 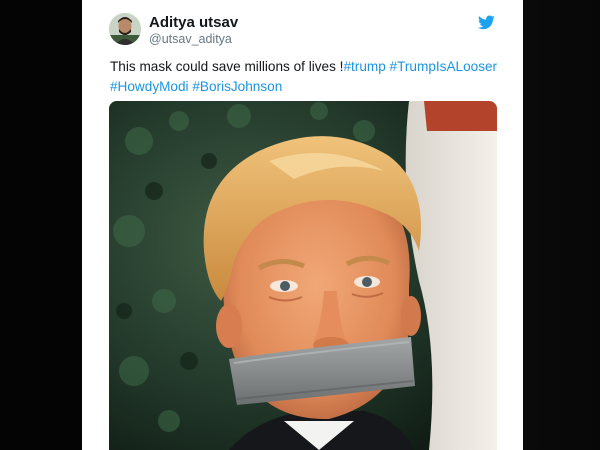 I want to click on hashtag-link: #HowdyModi, so click(x=149, y=86).